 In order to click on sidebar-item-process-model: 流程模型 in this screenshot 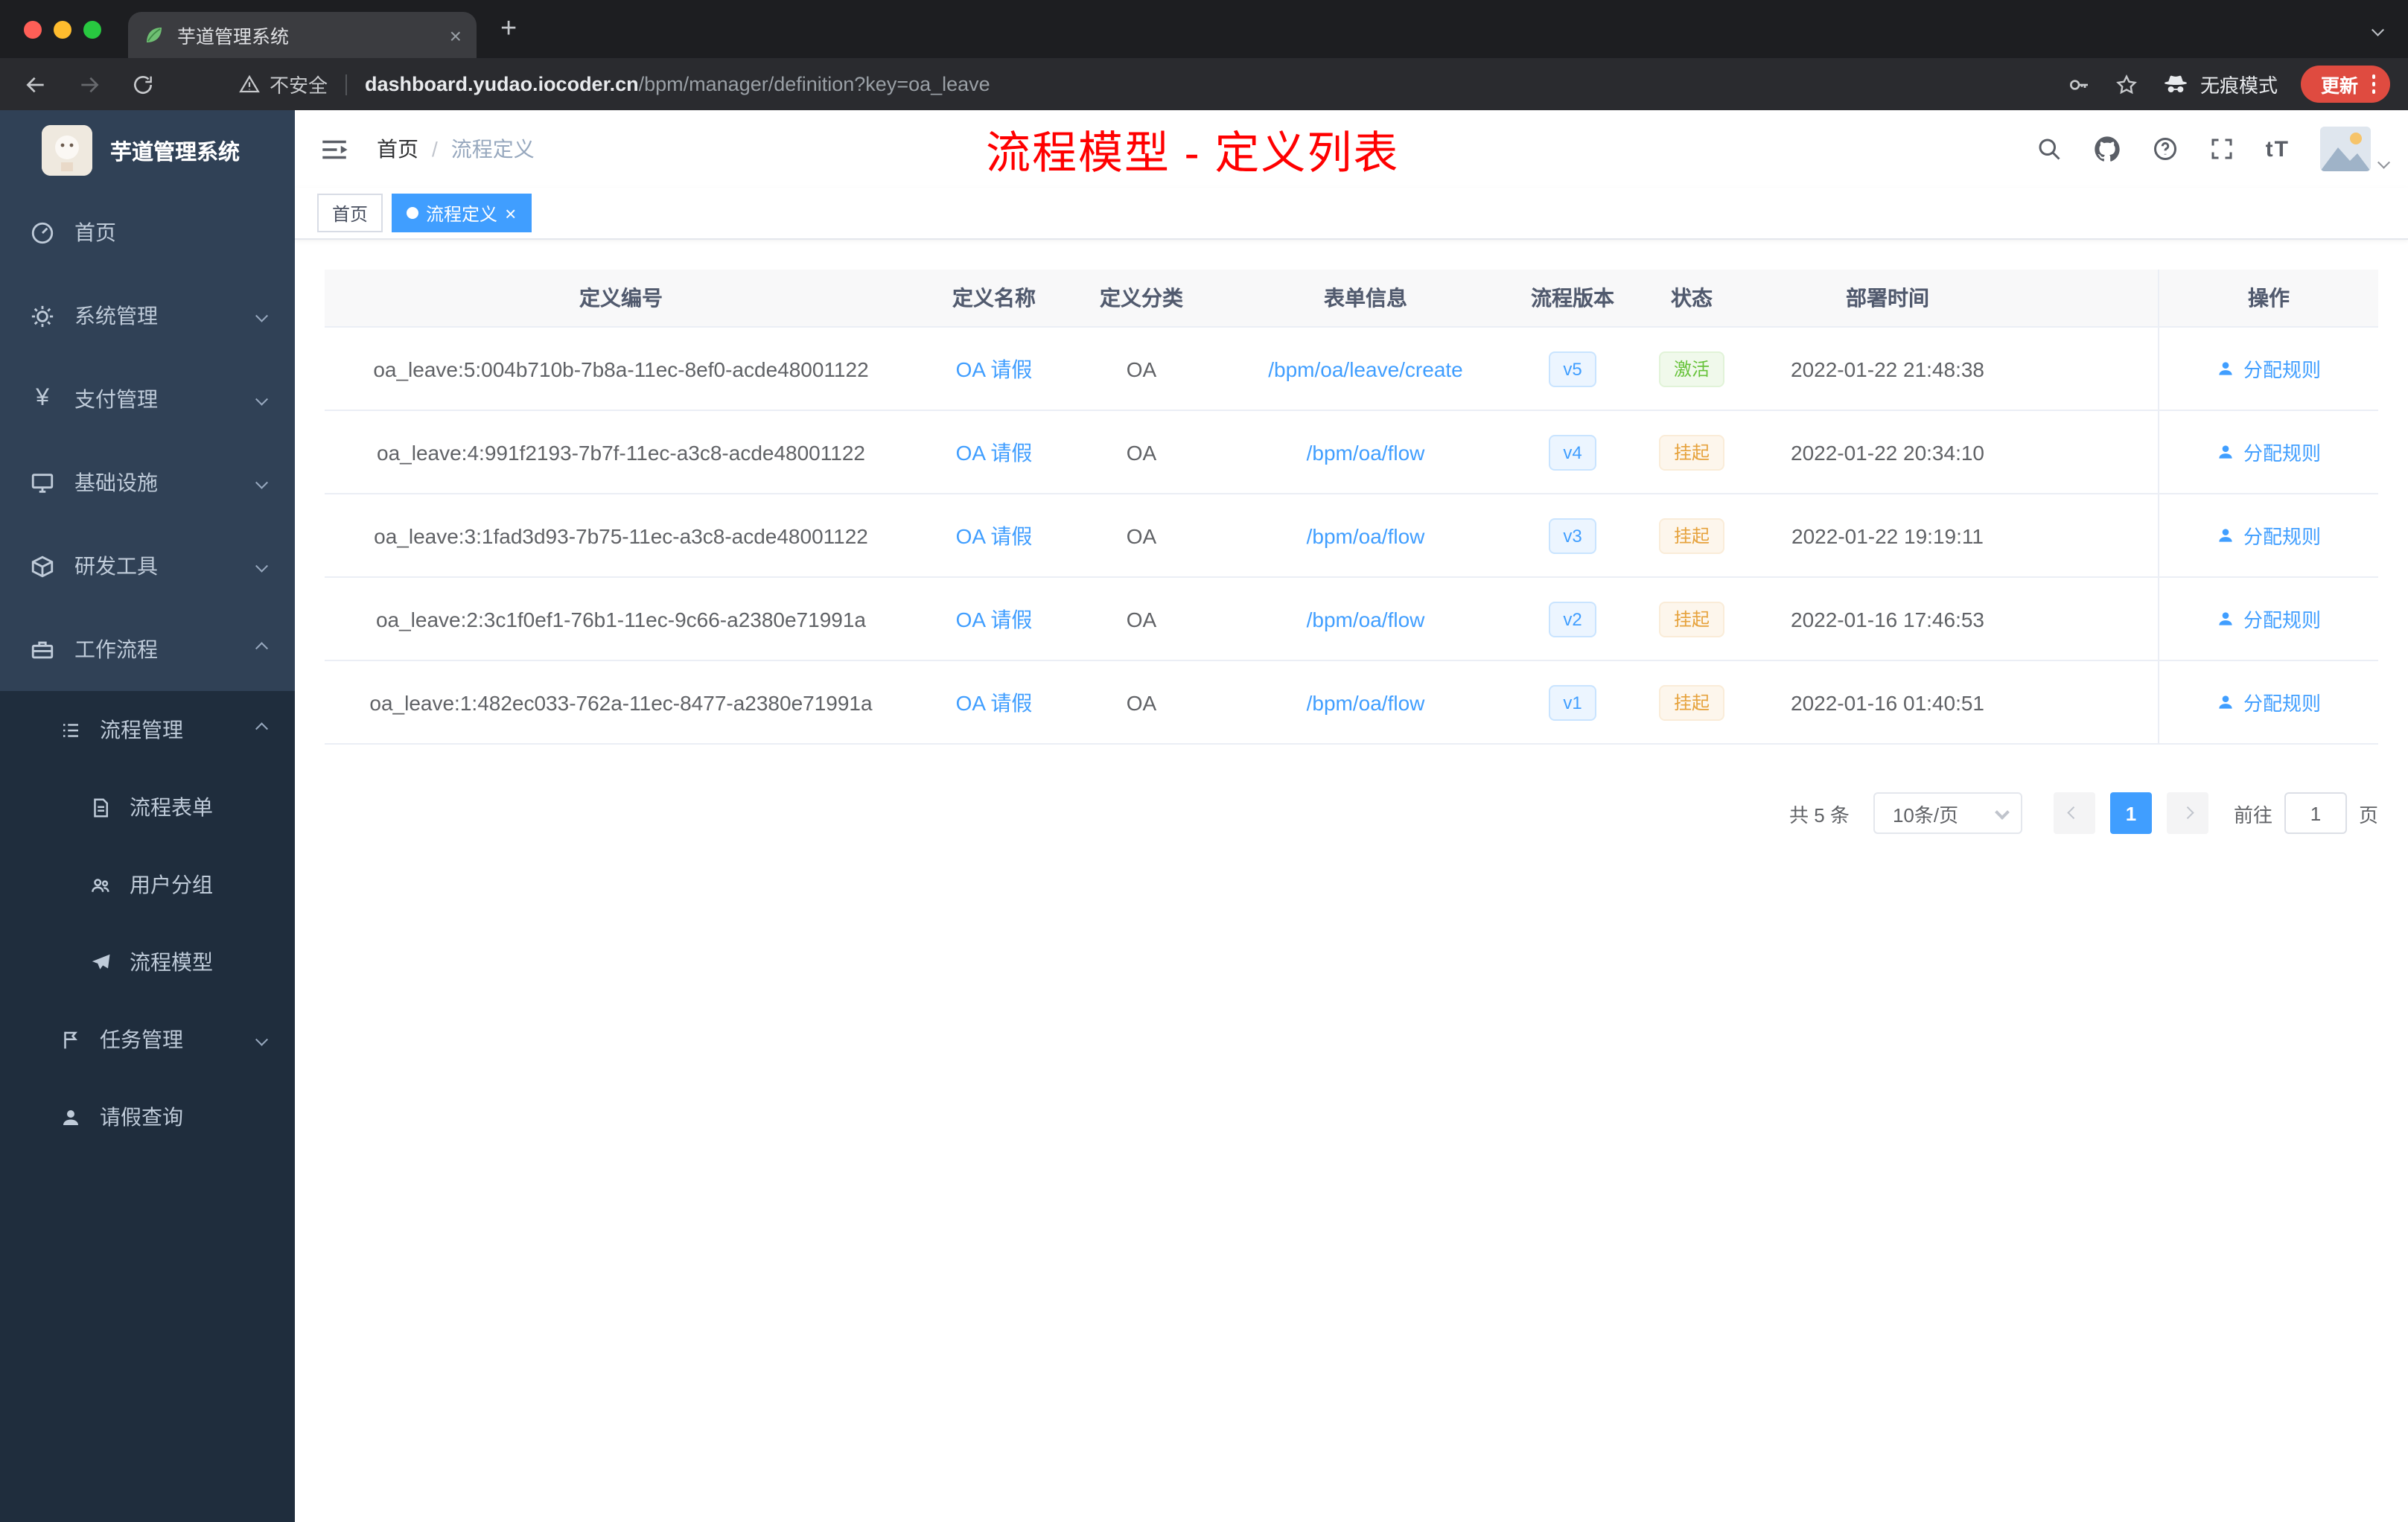, I will do `click(147, 962)`.